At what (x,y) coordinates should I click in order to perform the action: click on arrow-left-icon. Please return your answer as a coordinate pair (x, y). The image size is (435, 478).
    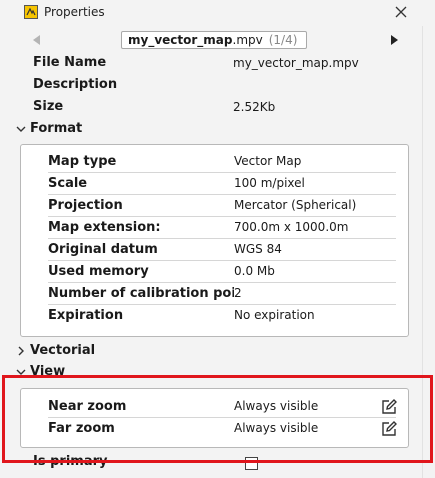
    Looking at the image, I should click on (37, 40).